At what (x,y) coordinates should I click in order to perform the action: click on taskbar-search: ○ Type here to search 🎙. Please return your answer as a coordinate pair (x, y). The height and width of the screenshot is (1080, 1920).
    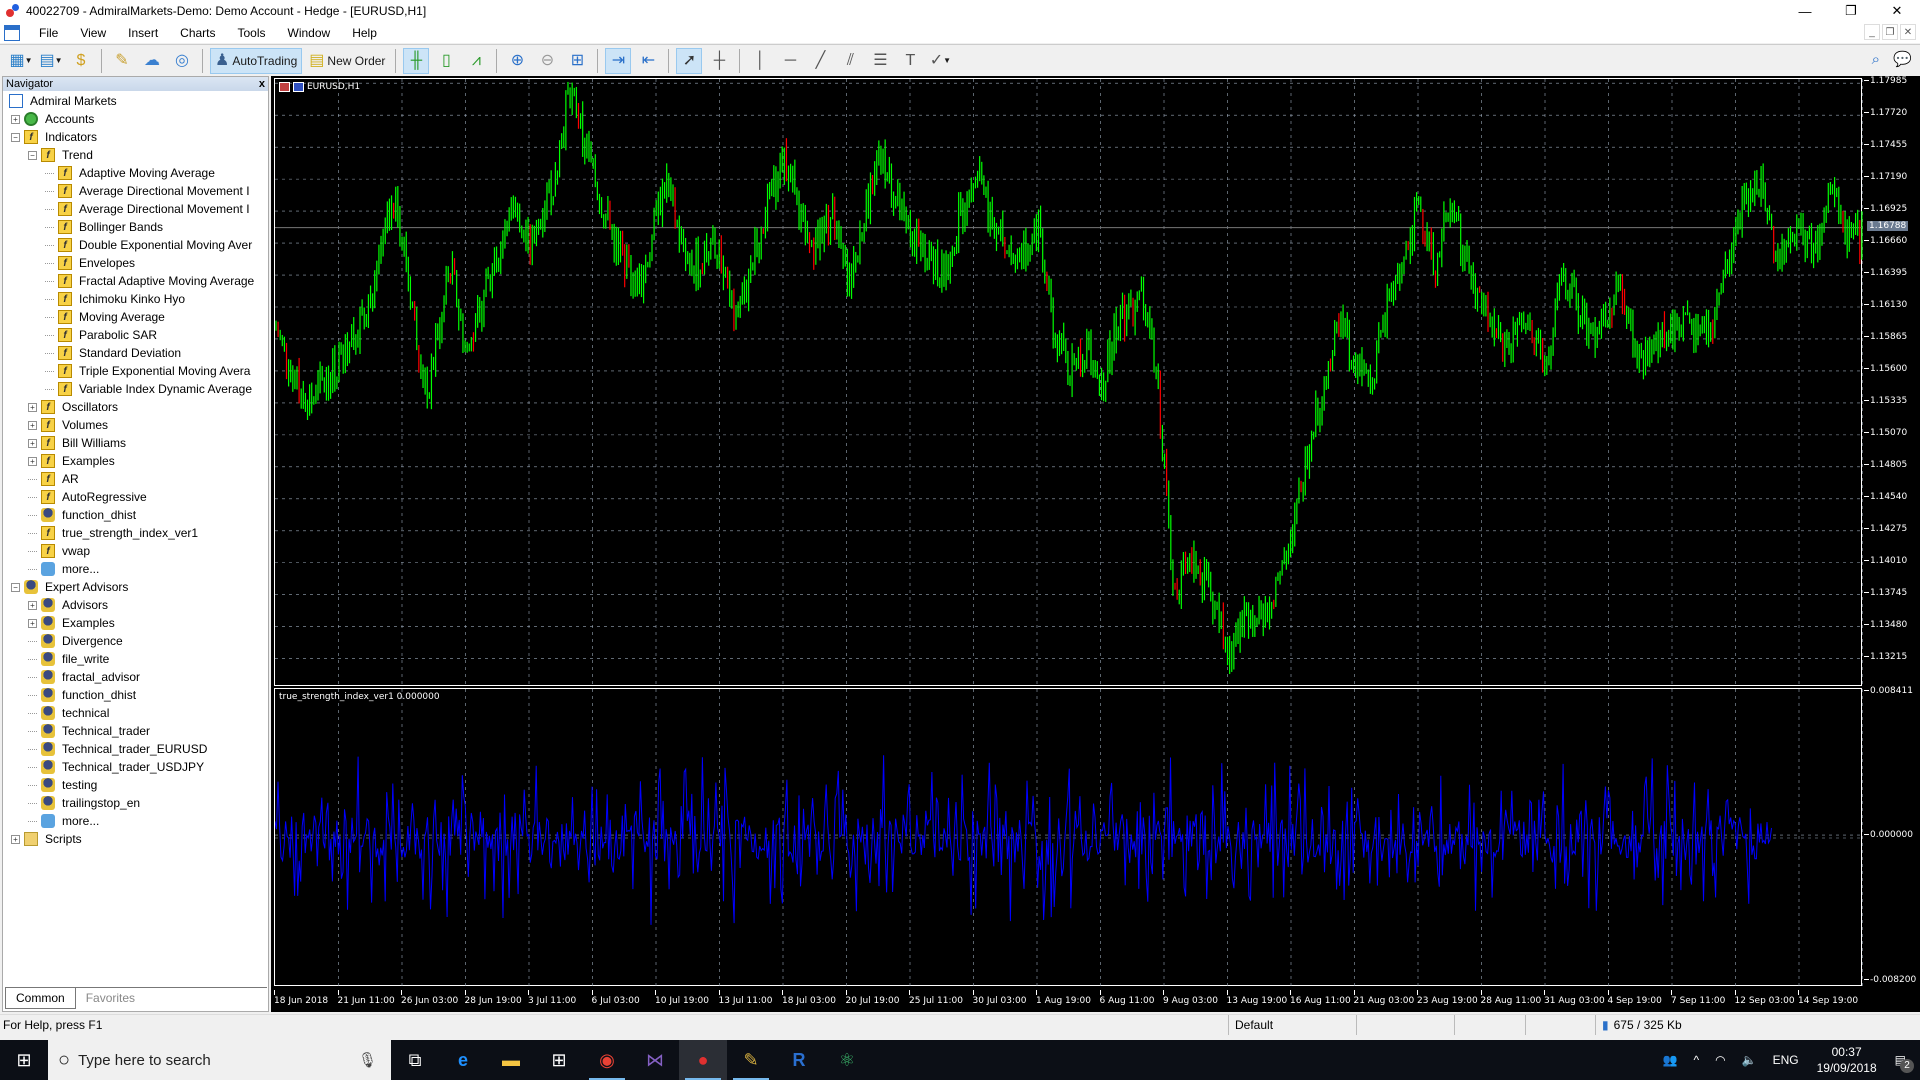
    Looking at the image, I should click on (219, 1060).